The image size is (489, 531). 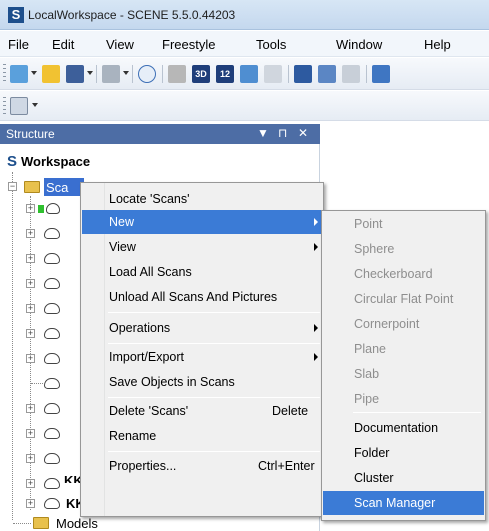 I want to click on new-workspace-icon, so click(x=19, y=74).